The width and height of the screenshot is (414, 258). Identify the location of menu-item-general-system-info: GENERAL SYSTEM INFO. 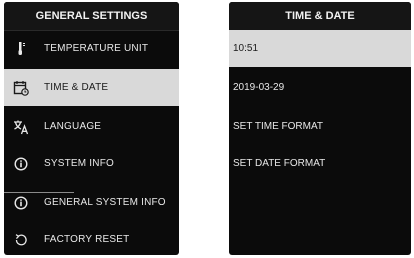
(91, 202).